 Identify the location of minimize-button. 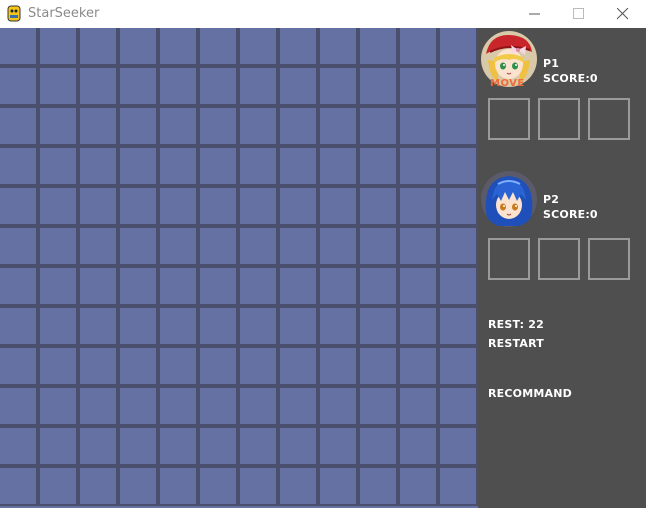
(535, 14).